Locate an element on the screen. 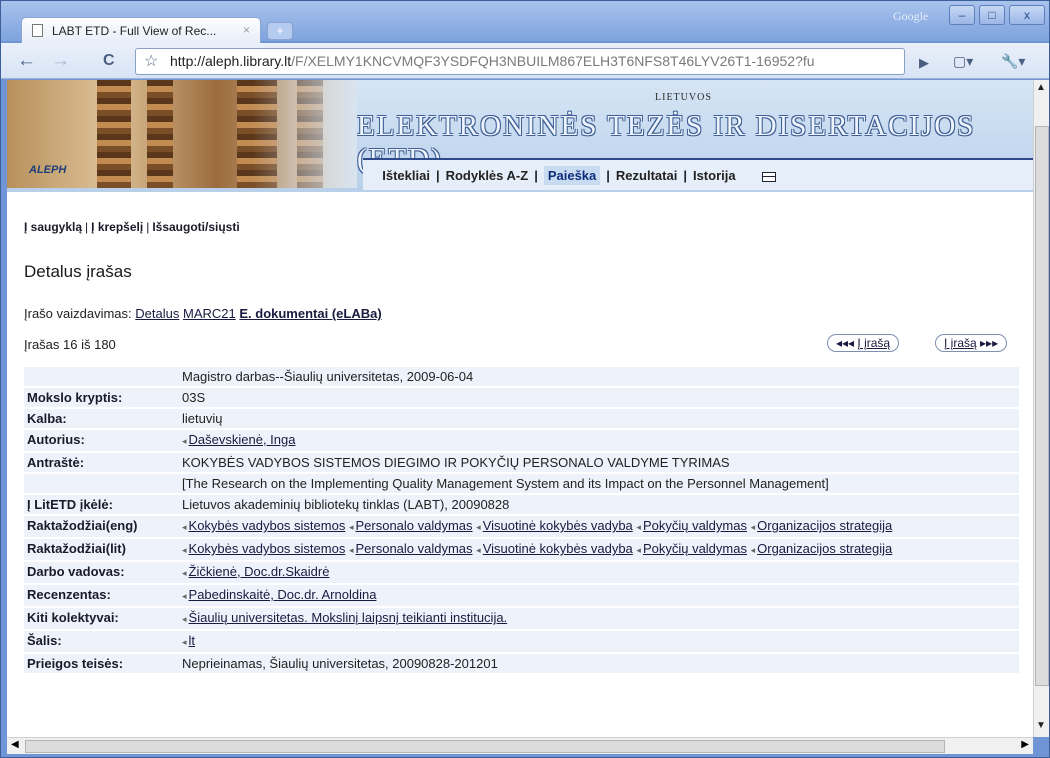 The image size is (1050, 758). brand-label: Google is located at coordinates (911, 16).